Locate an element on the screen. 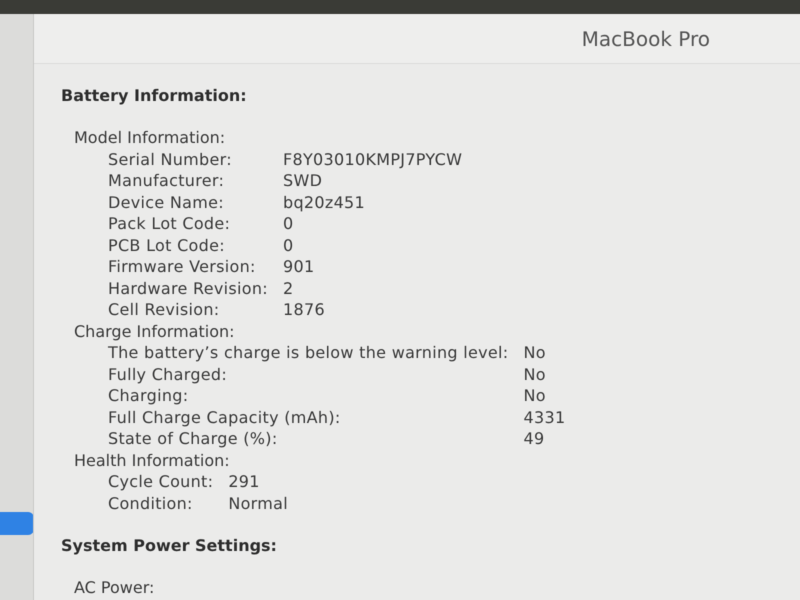 This screenshot has width=800, height=600. field-value: 901 is located at coordinates (299, 267).